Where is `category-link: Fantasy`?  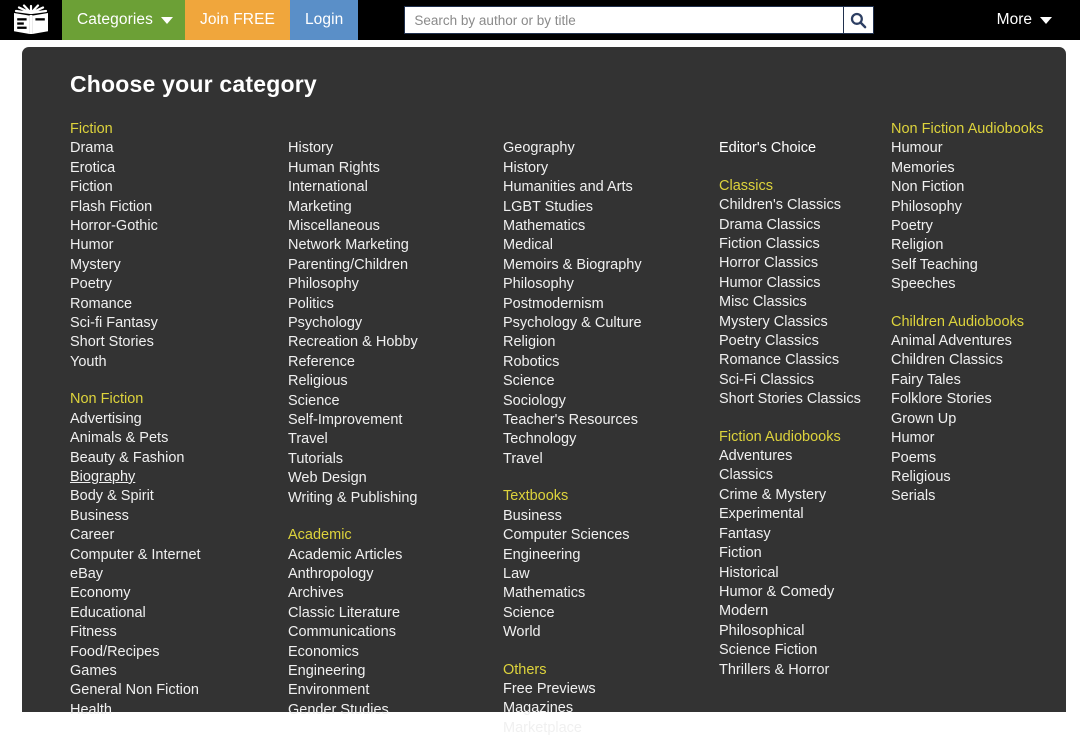
category-link: Fantasy is located at coordinates (805, 534).